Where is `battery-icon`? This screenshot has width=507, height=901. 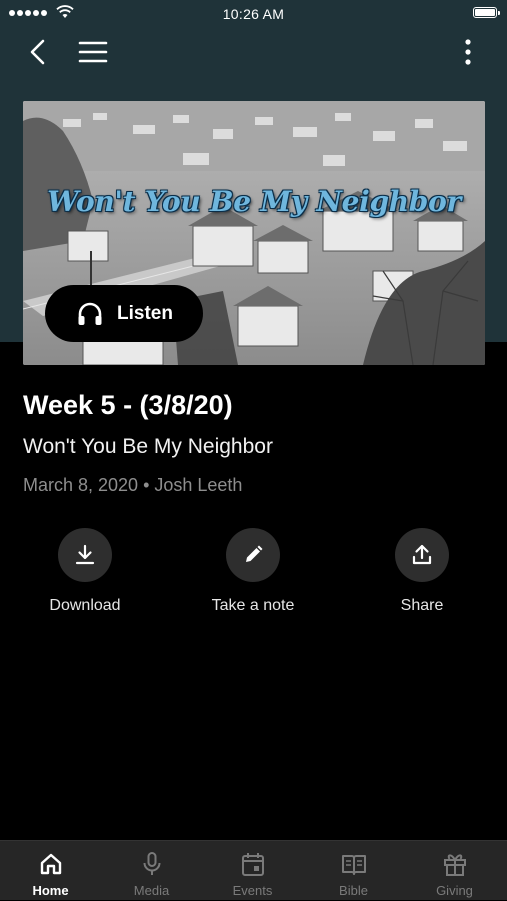 battery-icon is located at coordinates (486, 12).